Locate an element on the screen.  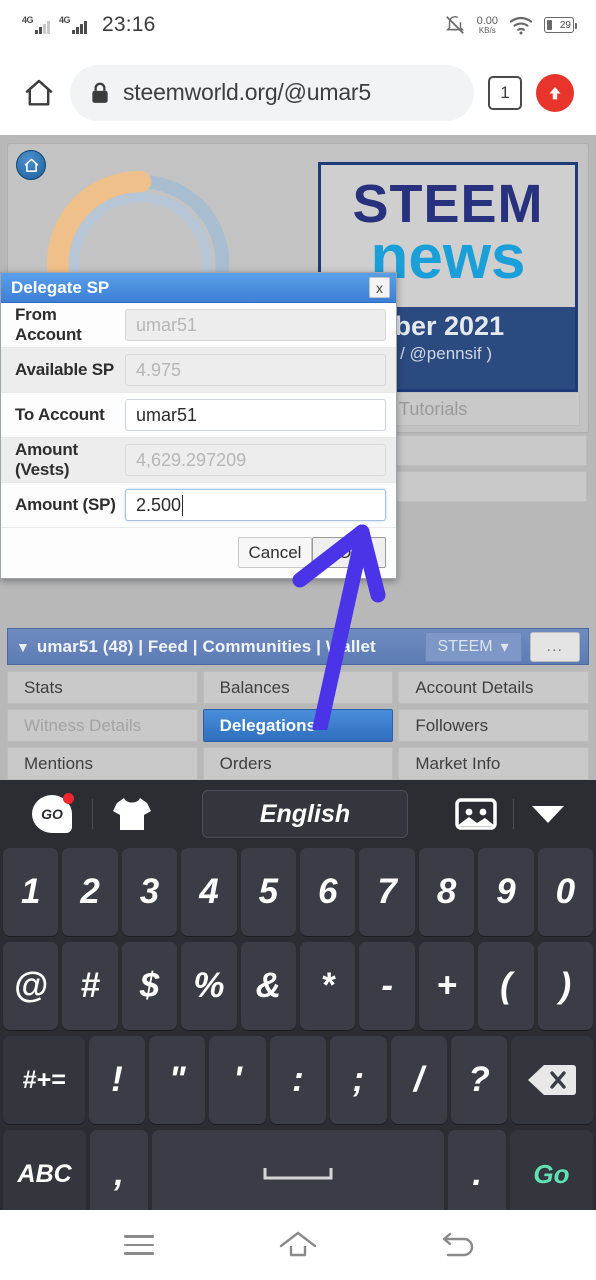
sticker-button is located at coordinates (476, 814).